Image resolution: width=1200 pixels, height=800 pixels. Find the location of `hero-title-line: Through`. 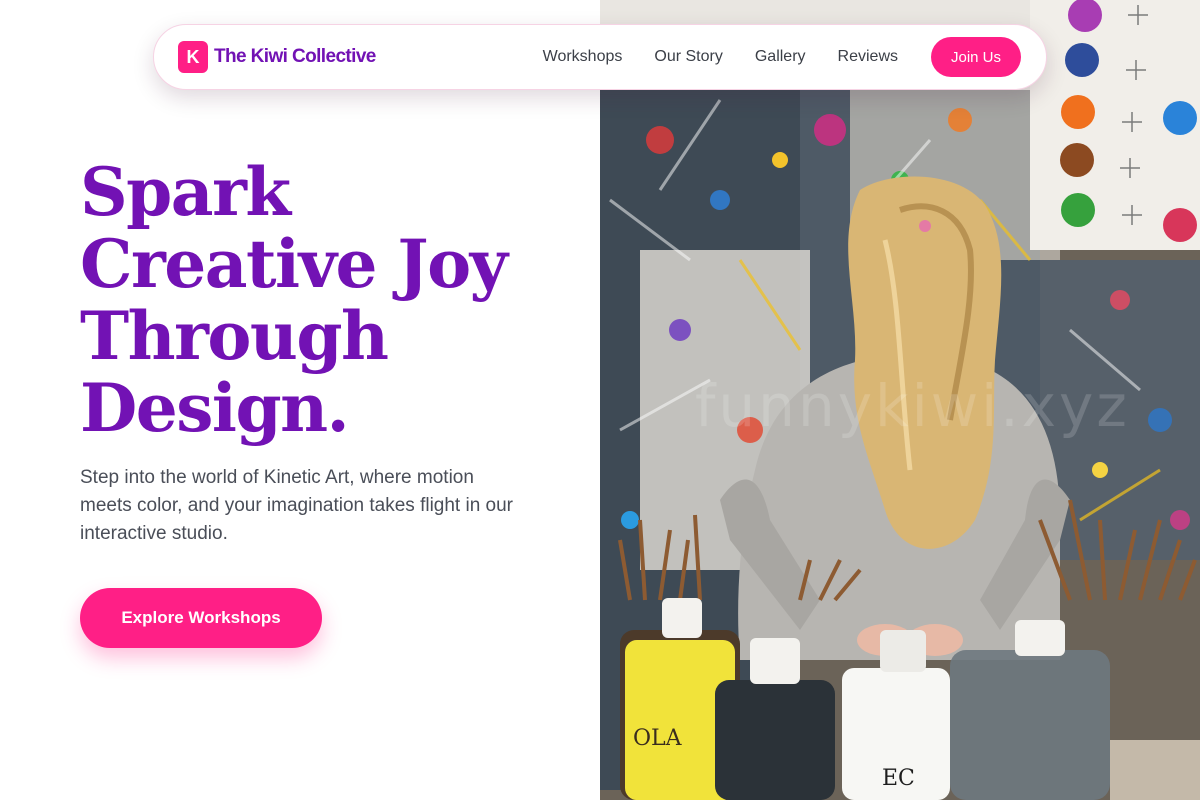

hero-title-line: Through is located at coordinates (234, 336).